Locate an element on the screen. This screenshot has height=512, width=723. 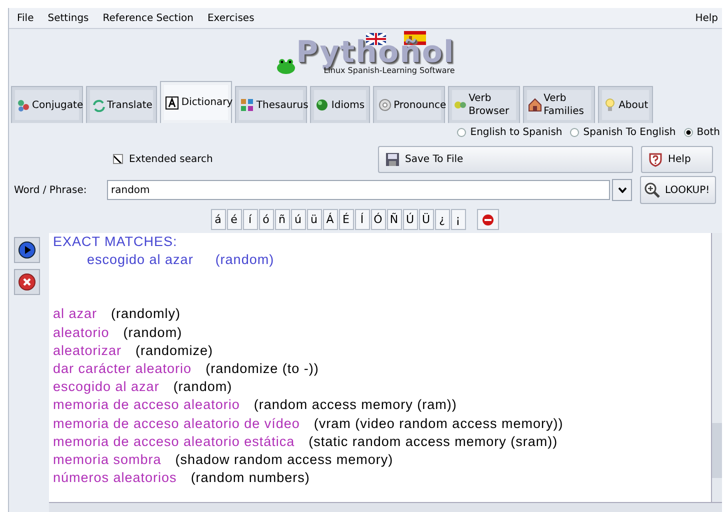
dropdown-button is located at coordinates (622, 190).